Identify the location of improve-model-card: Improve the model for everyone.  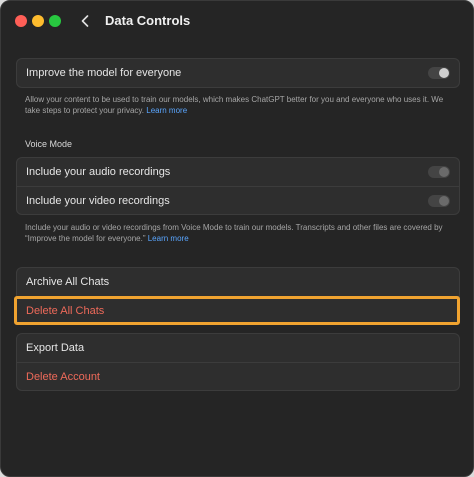
(238, 73).